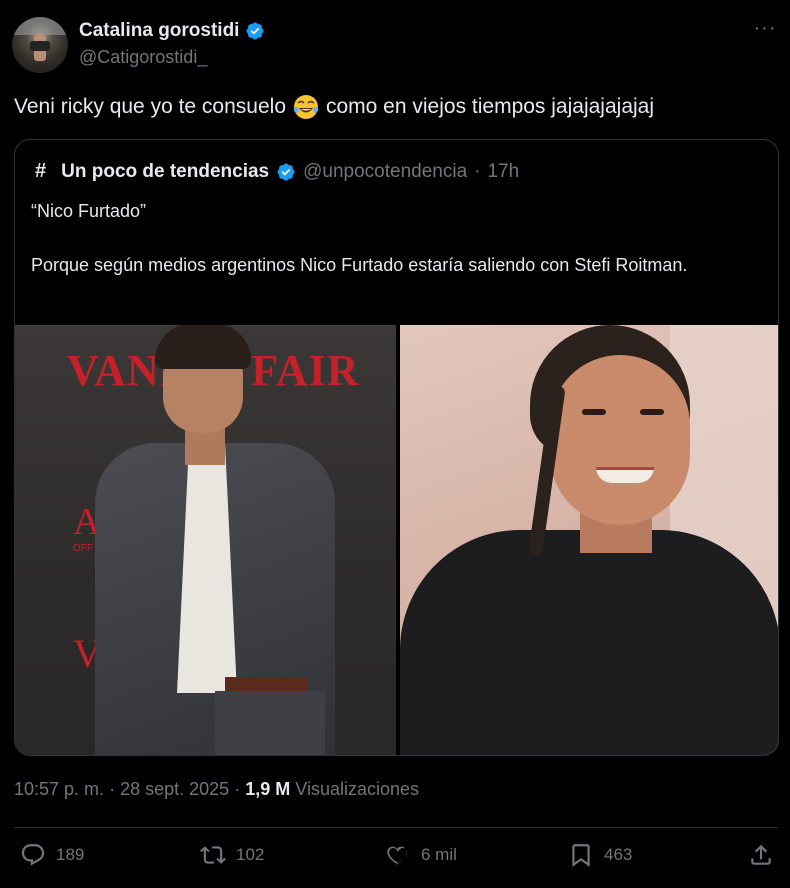  I want to click on like-button: 6 mil, so click(421, 855).